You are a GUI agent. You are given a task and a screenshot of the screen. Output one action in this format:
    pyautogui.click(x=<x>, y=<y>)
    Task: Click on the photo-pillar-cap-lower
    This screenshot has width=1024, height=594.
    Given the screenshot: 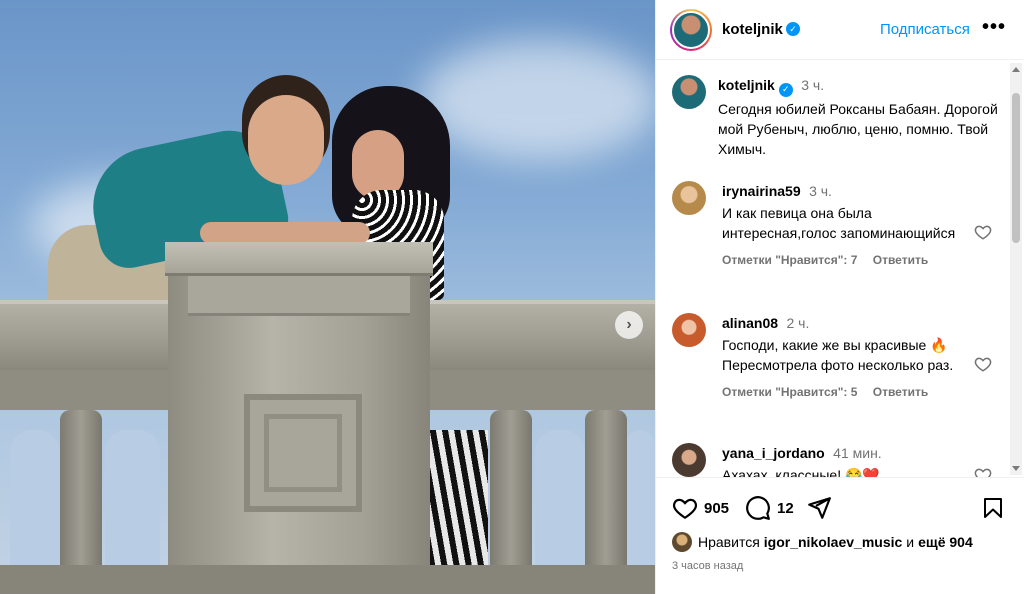 What is the action you would take?
    pyautogui.click(x=299, y=296)
    